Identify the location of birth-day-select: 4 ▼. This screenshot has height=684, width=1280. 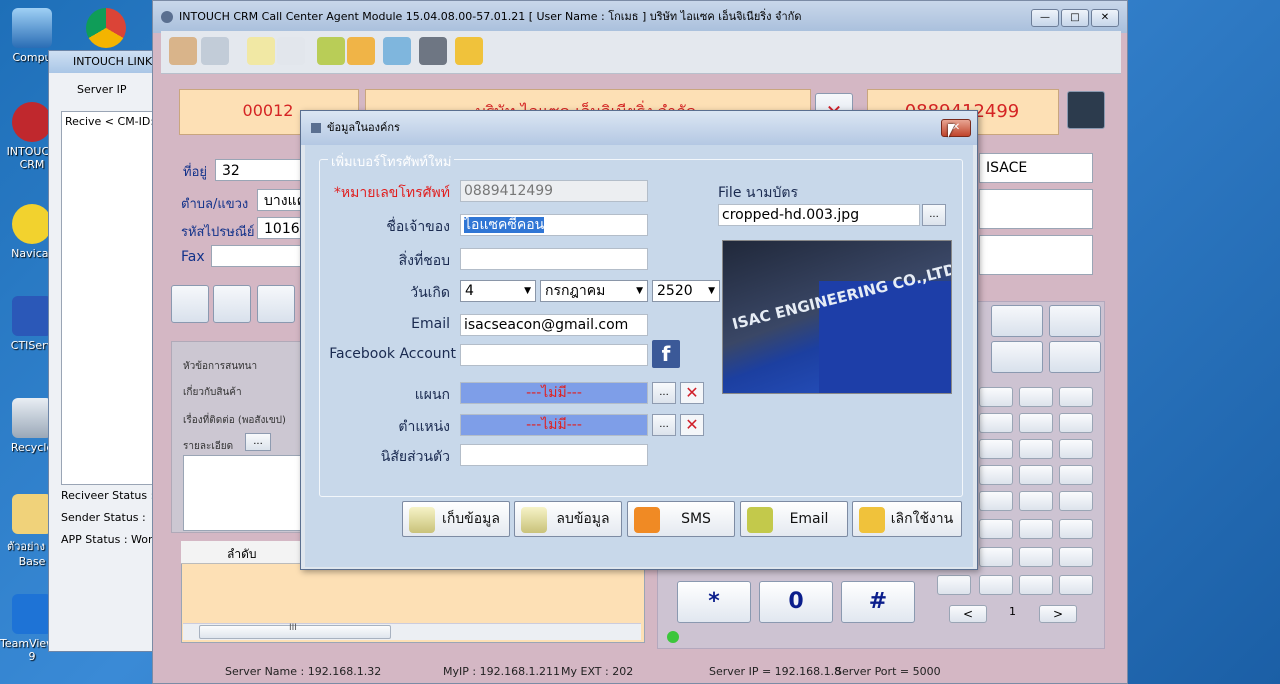
(498, 291).